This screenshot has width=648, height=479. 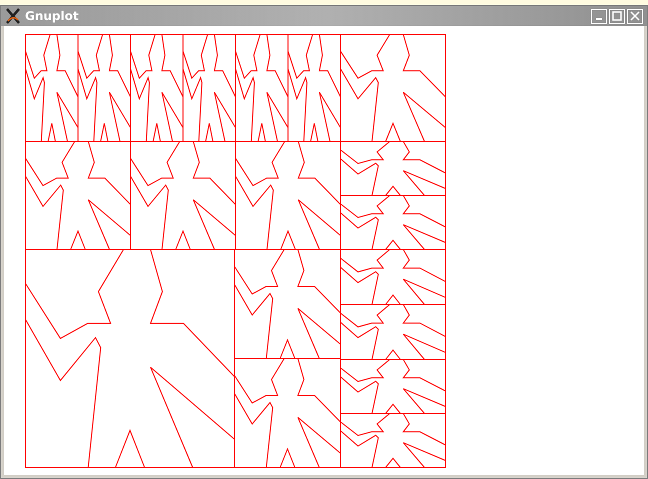 I want to click on close-icon, so click(x=635, y=16).